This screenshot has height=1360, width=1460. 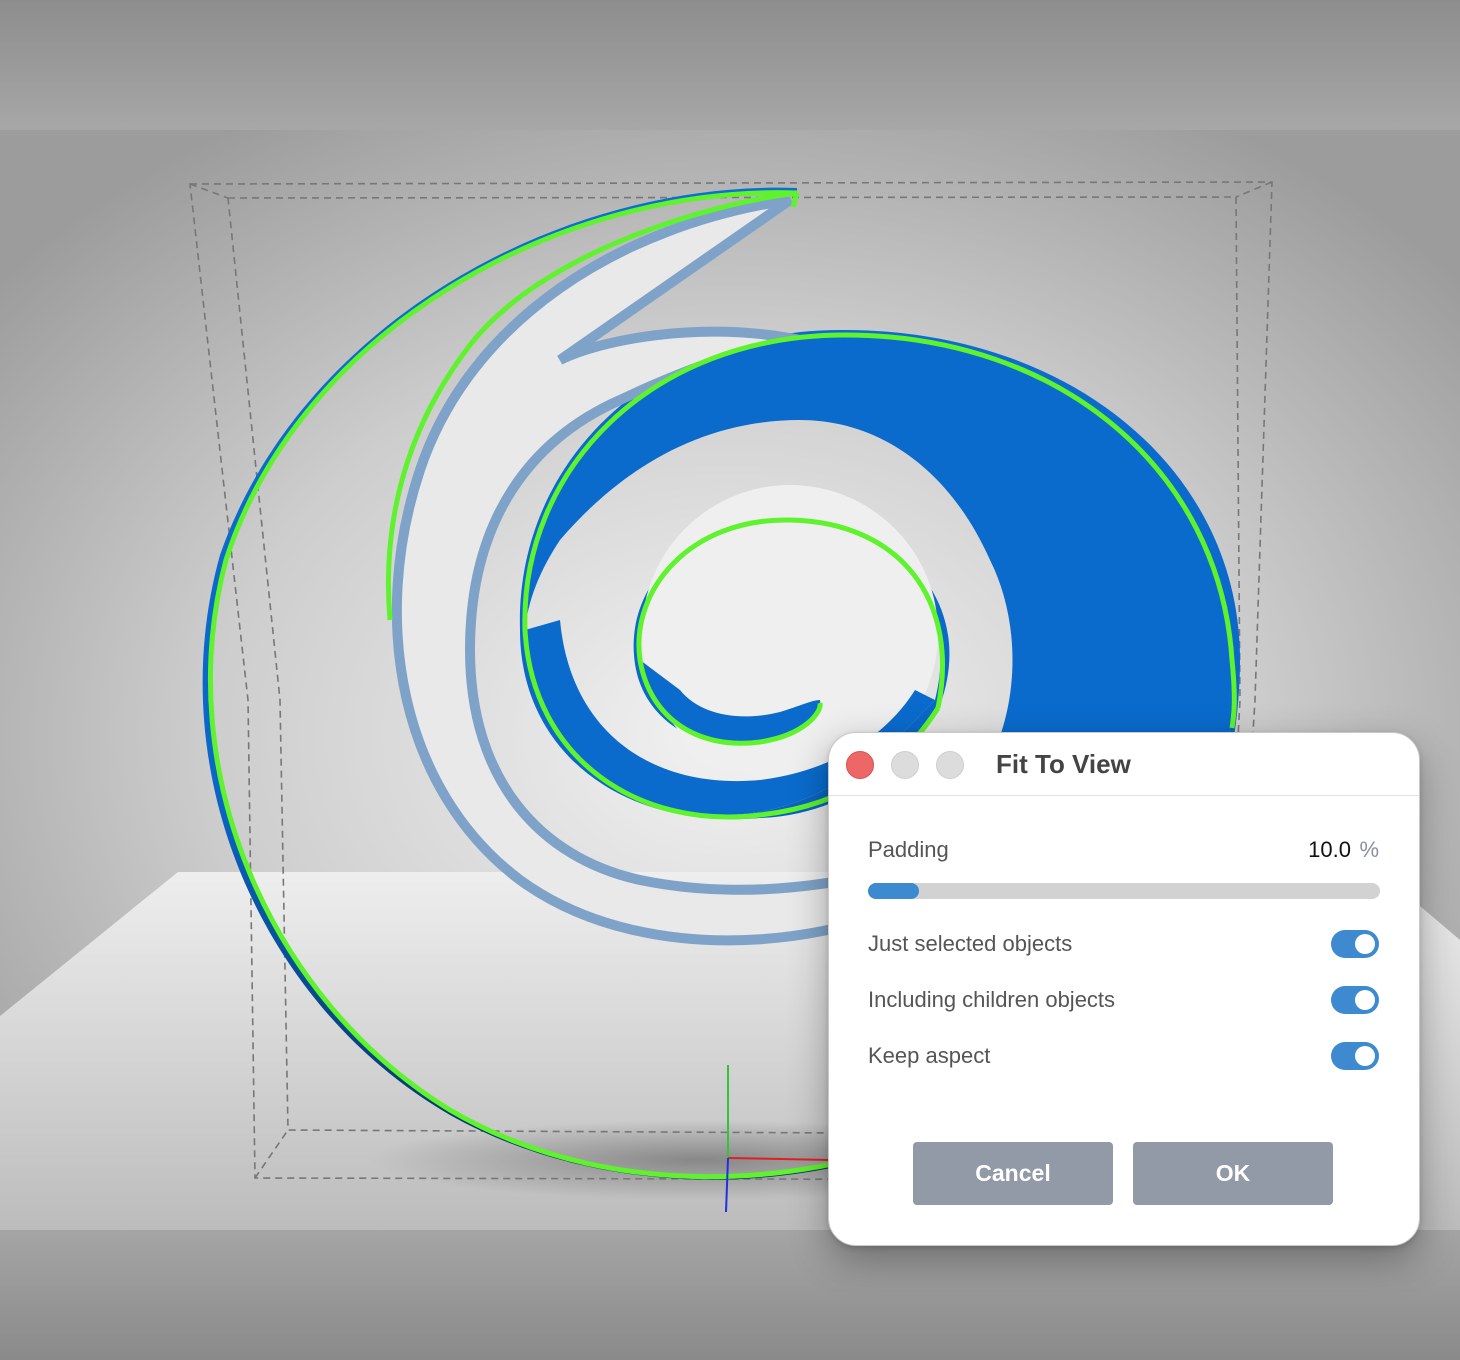 I want to click on cancel-button: Cancel, so click(x=1013, y=1173).